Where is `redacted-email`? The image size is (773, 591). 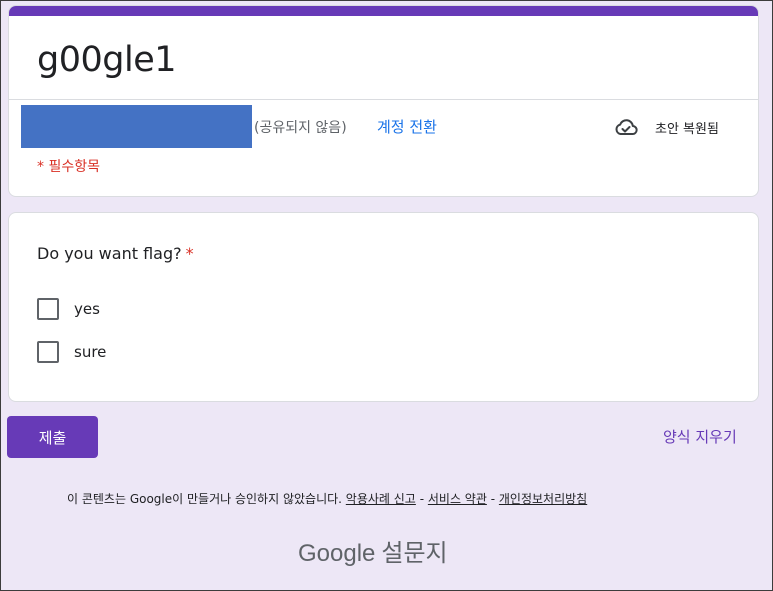
redacted-email is located at coordinates (136, 126).